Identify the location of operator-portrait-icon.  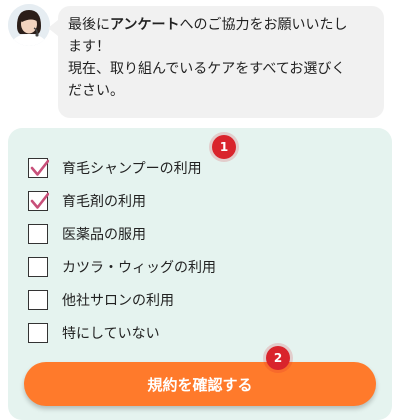
(29, 25).